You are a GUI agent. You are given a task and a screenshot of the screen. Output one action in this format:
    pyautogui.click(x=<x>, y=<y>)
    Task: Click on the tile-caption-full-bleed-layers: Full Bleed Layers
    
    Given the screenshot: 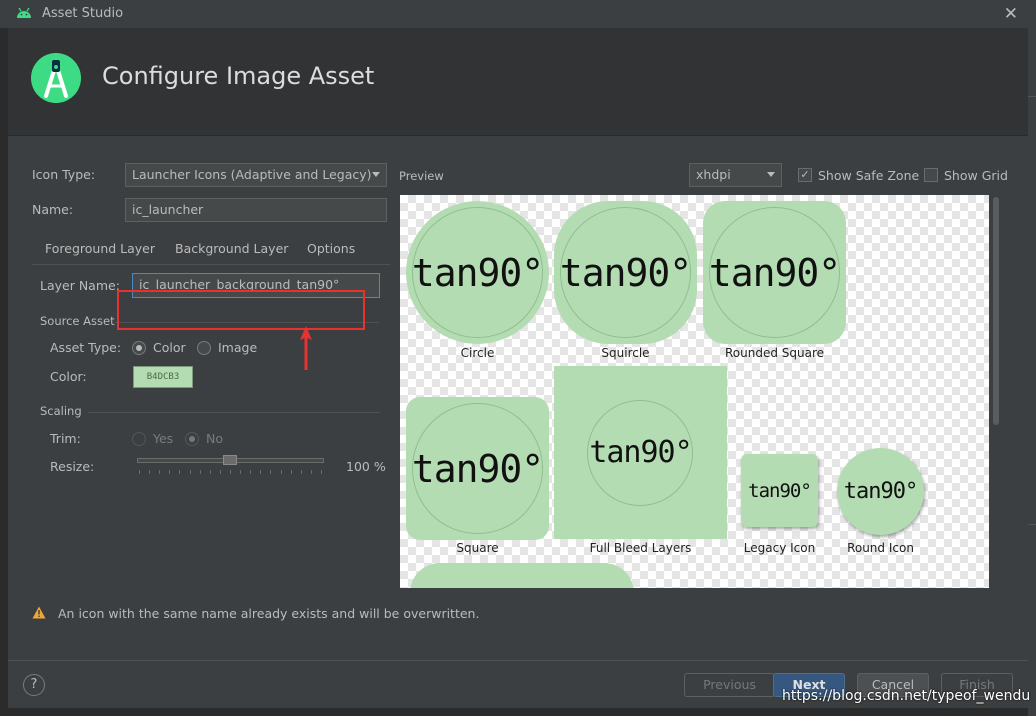 What is the action you would take?
    pyautogui.click(x=640, y=548)
    